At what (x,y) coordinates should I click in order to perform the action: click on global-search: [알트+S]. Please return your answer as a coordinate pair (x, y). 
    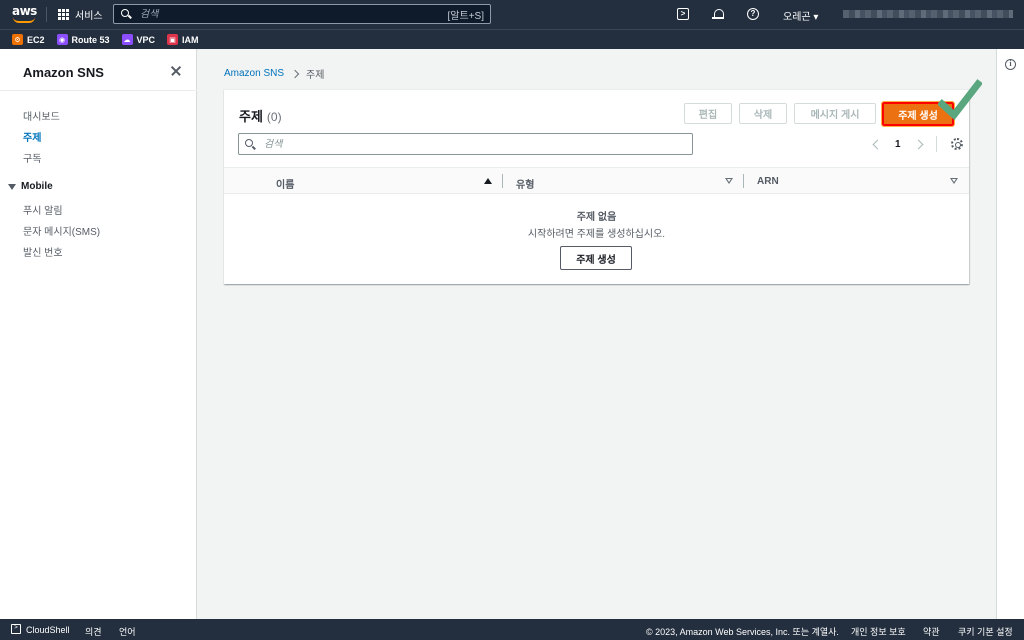
    Looking at the image, I should click on (302, 14).